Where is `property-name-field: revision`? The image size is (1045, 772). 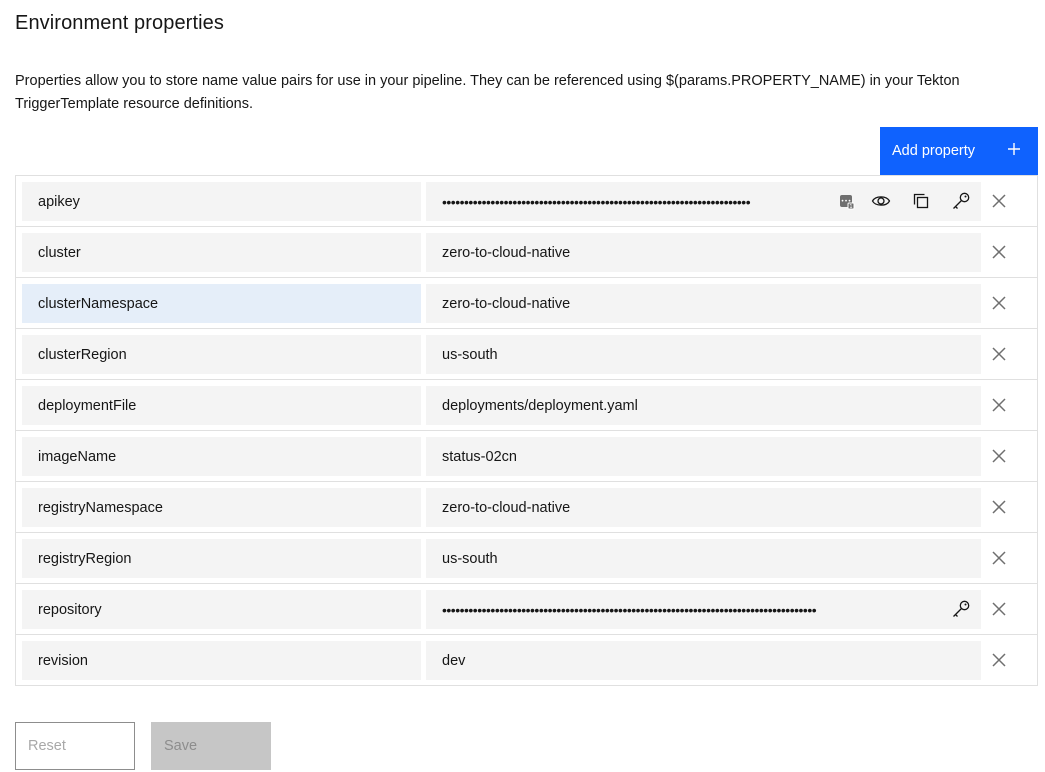 property-name-field: revision is located at coordinates (221, 660).